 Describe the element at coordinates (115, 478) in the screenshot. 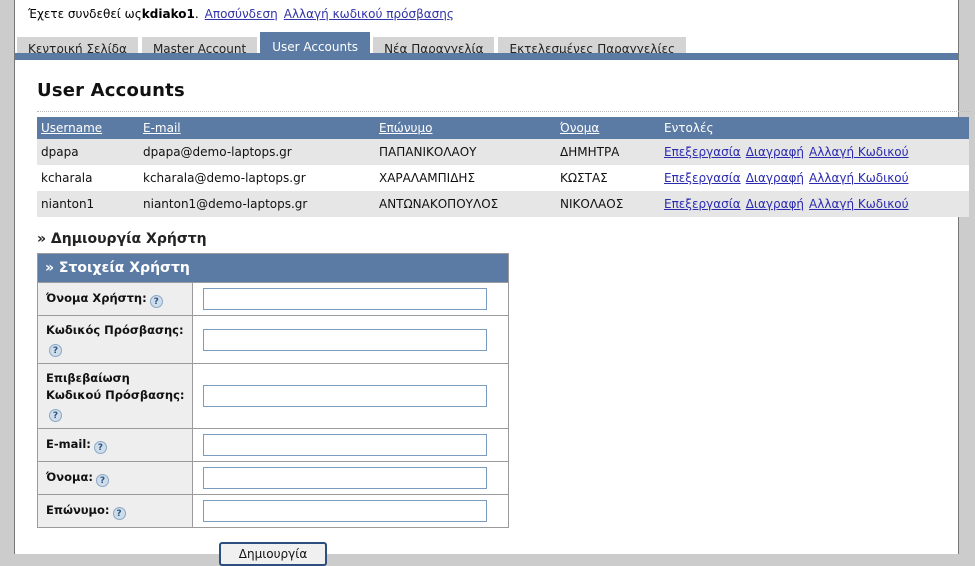

I see `label-cell-firstname: Όνομα:?` at that location.